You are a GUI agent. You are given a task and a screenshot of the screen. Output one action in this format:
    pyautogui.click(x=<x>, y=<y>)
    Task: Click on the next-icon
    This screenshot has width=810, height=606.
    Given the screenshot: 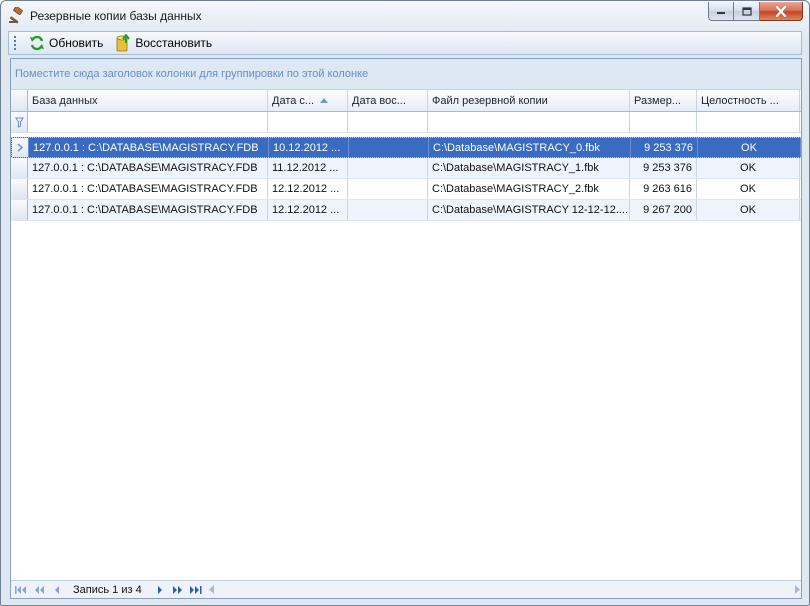 What is the action you would take?
    pyautogui.click(x=159, y=589)
    